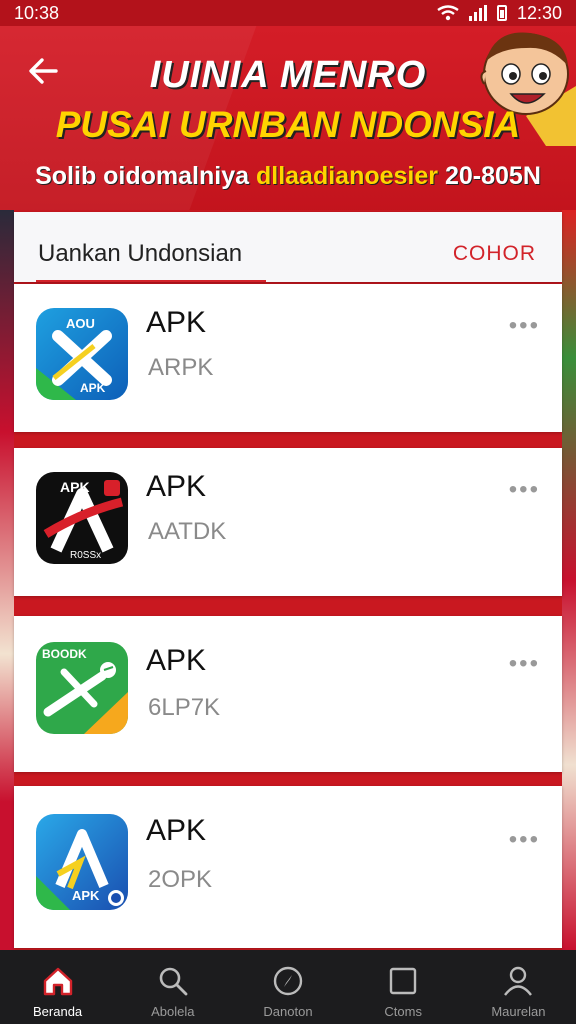 The width and height of the screenshot is (576, 1024). I want to click on section-header: Uankan Undonsian COHOR, so click(288, 247).